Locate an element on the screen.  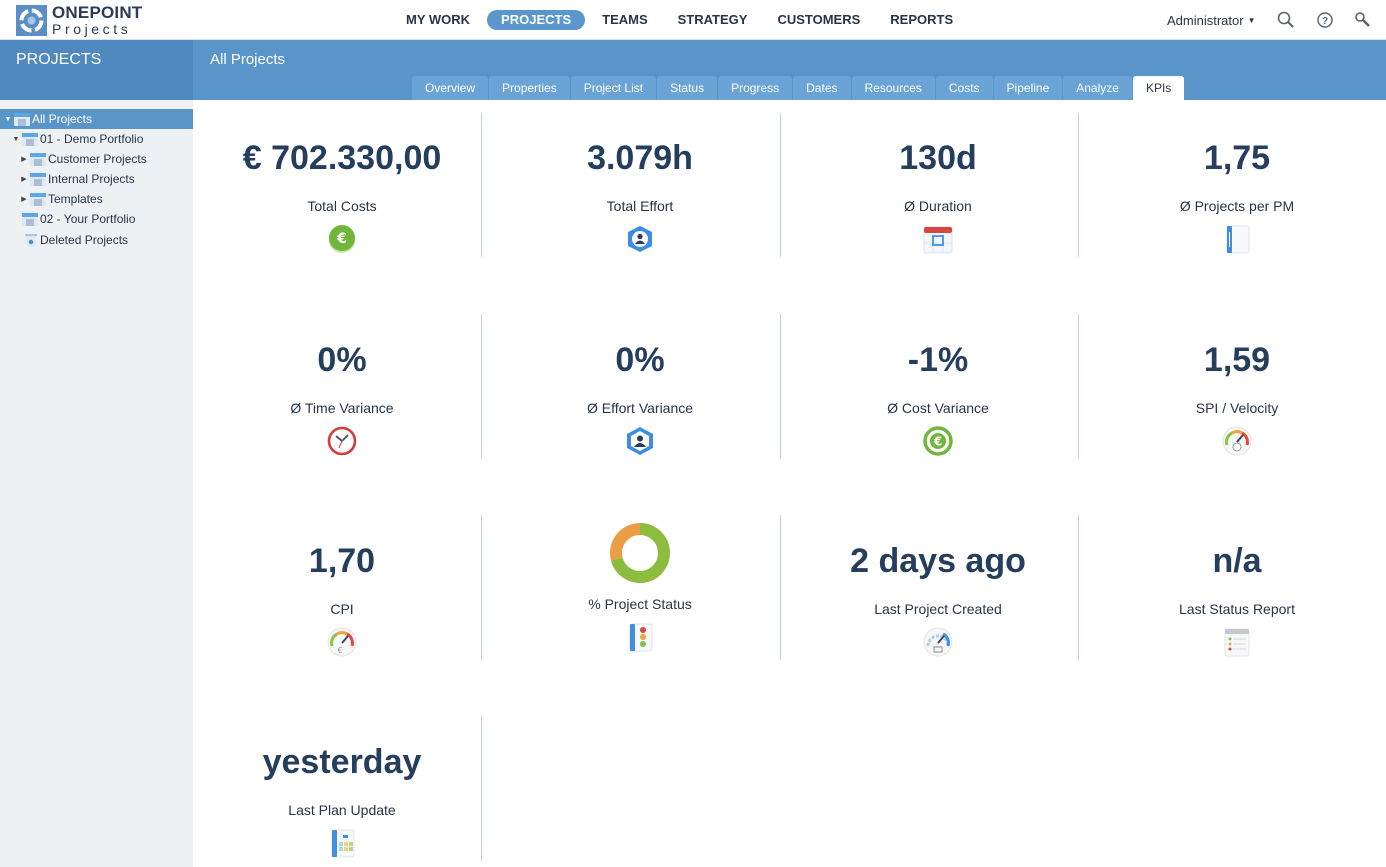
tree-item-label: Deleted Projects is located at coordinates (84, 240).